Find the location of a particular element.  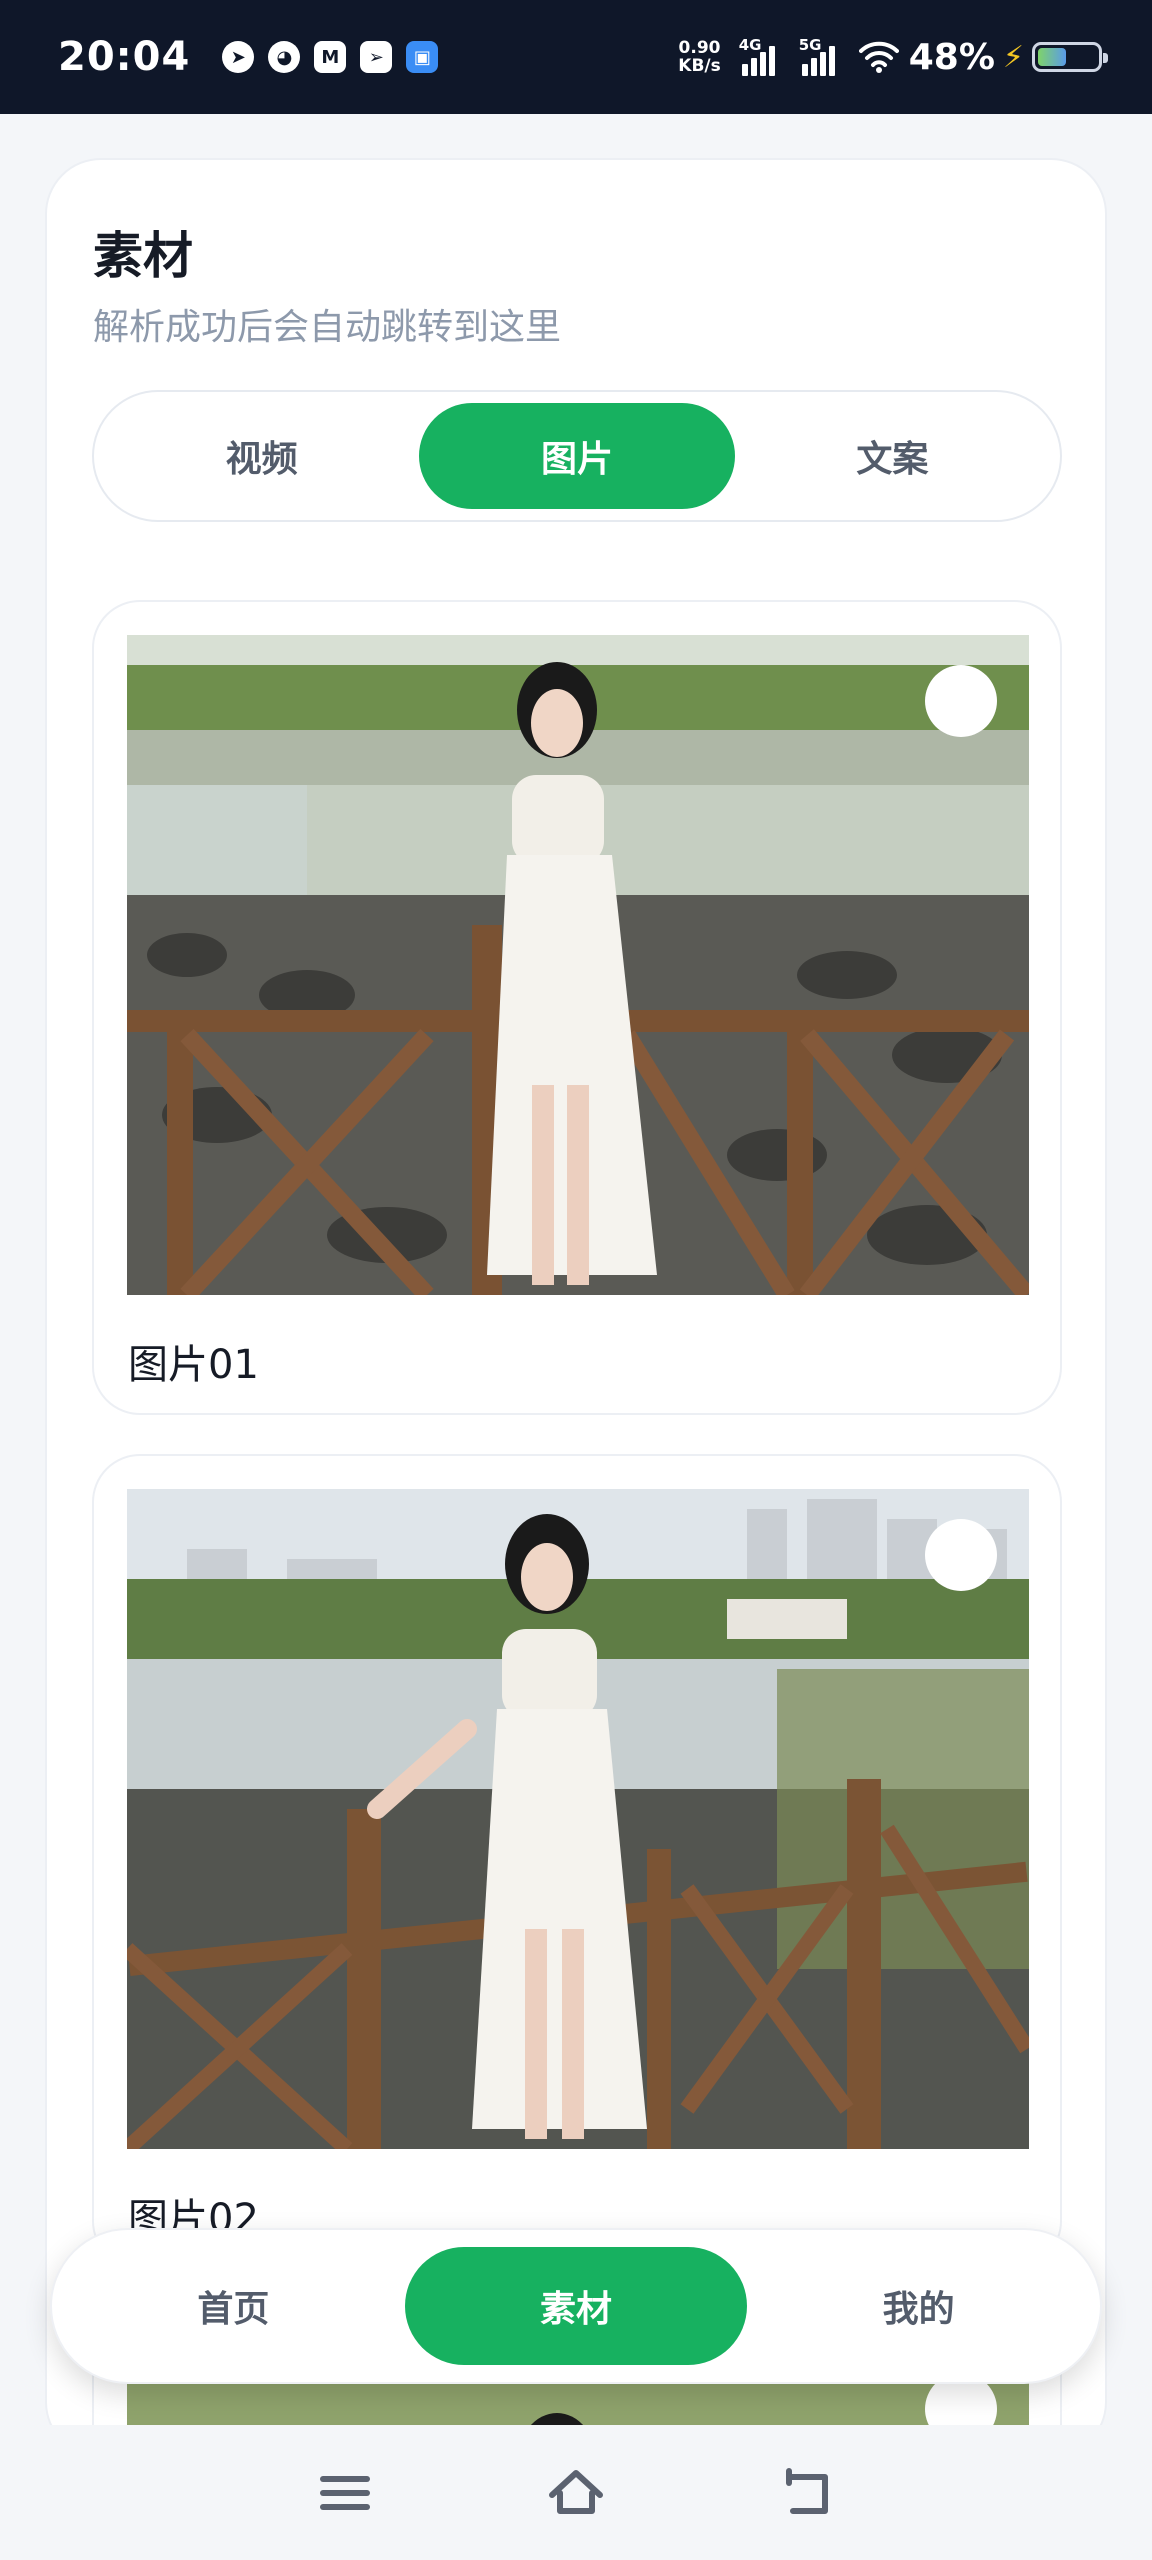

bottom-navigation: 首页 素材 我的 is located at coordinates (576, 2306).